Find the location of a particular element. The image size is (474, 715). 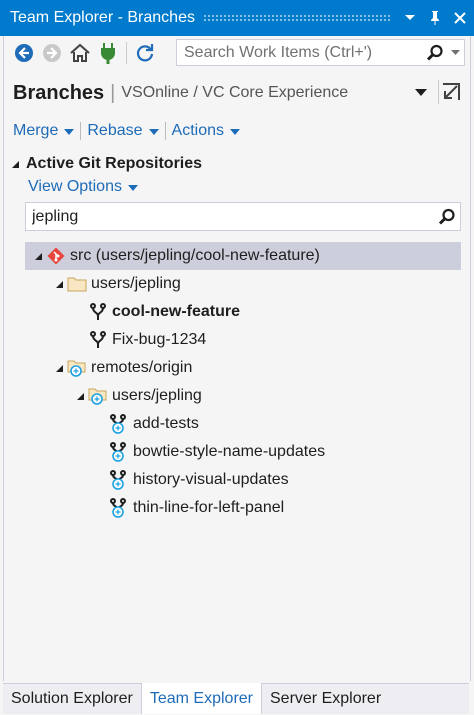

refresh-icon is located at coordinates (145, 53).